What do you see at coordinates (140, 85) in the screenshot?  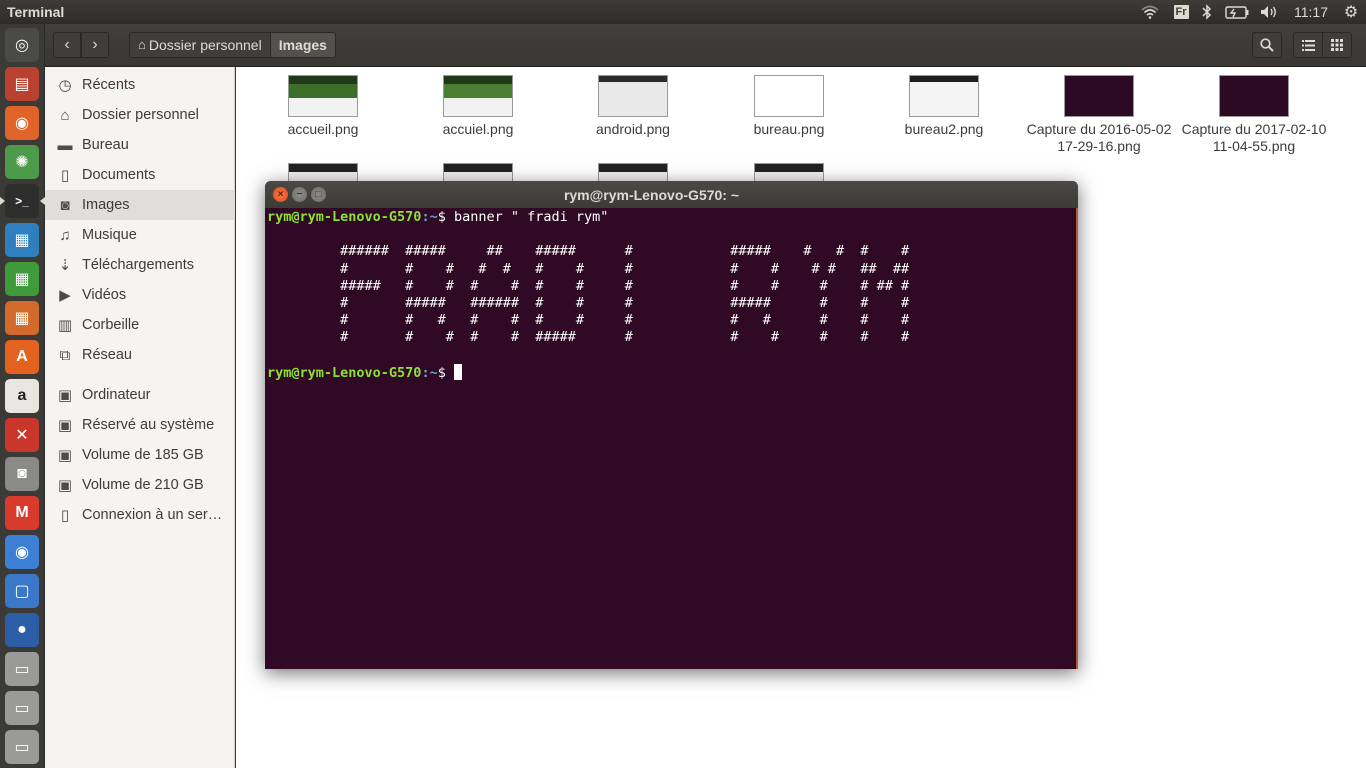 I see `sidebar-item-1: ◷ Récents` at bounding box center [140, 85].